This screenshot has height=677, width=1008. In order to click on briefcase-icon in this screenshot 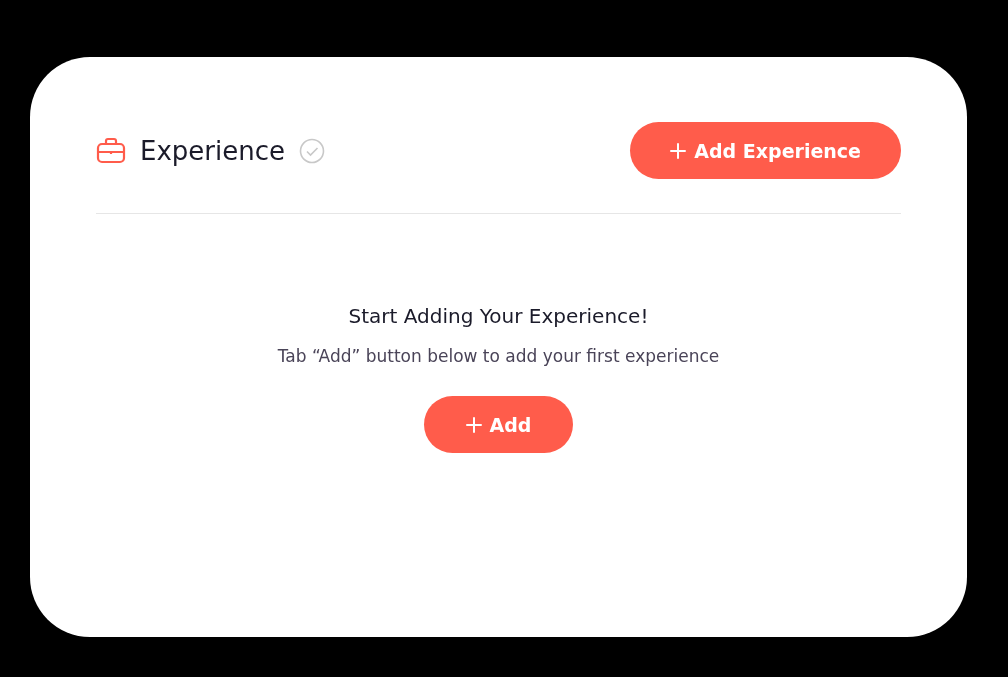, I will do `click(111, 150)`.